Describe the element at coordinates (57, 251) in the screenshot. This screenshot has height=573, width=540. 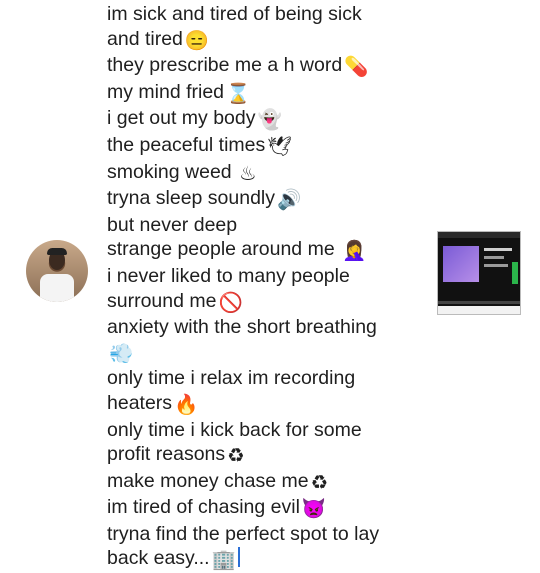
I see `avatar-cap` at that location.